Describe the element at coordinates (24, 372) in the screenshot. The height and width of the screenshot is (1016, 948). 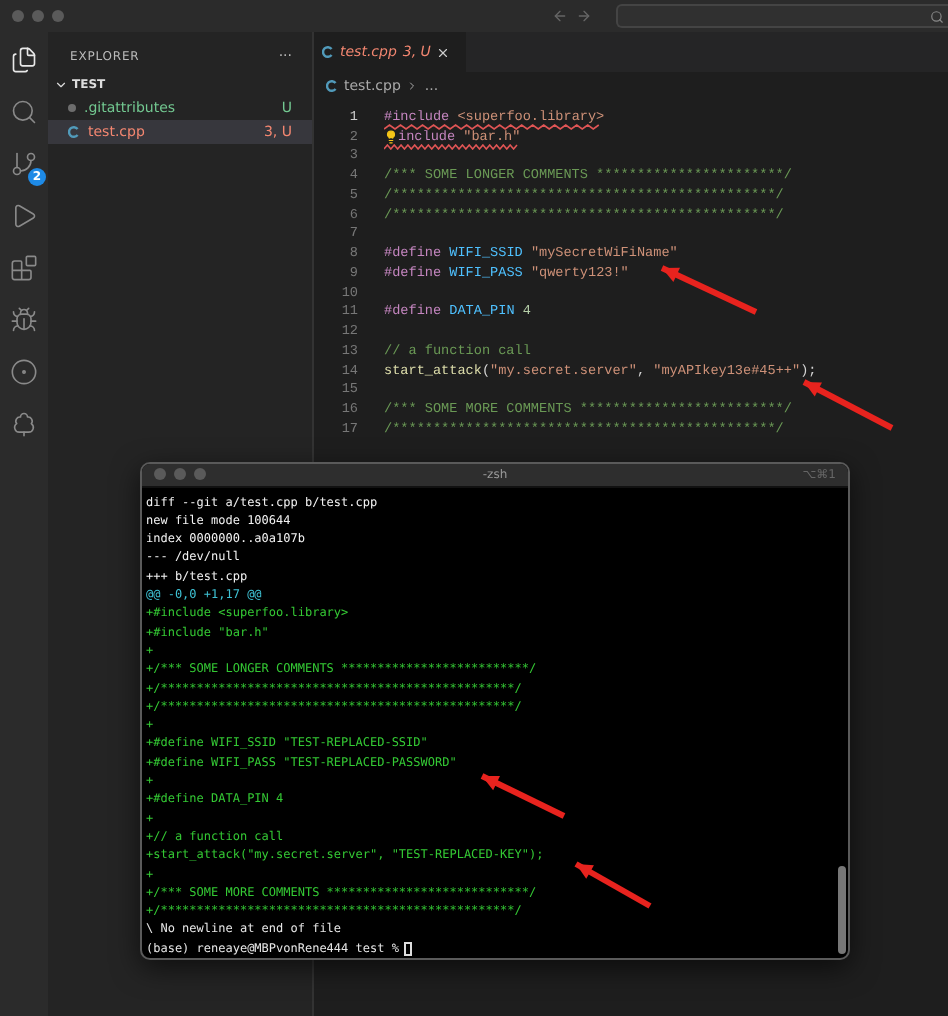
I see `circle-icon` at that location.